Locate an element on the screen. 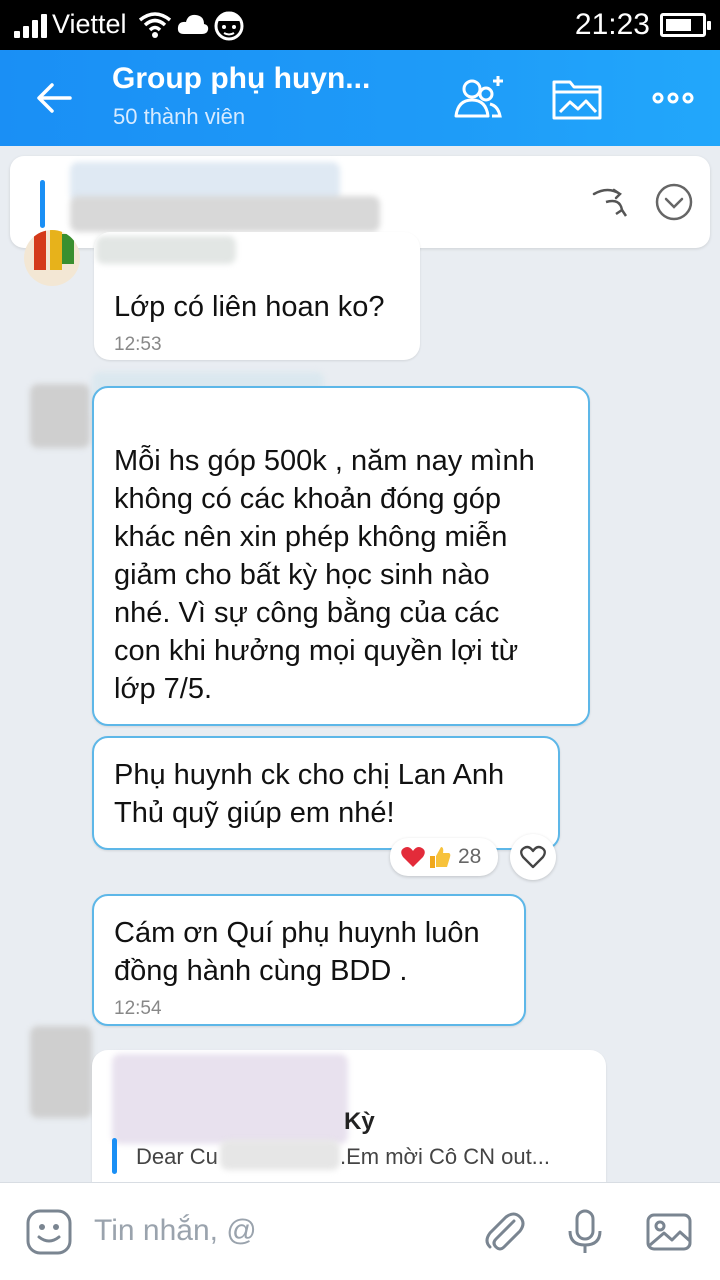  cloud-icon is located at coordinates (193, 24).